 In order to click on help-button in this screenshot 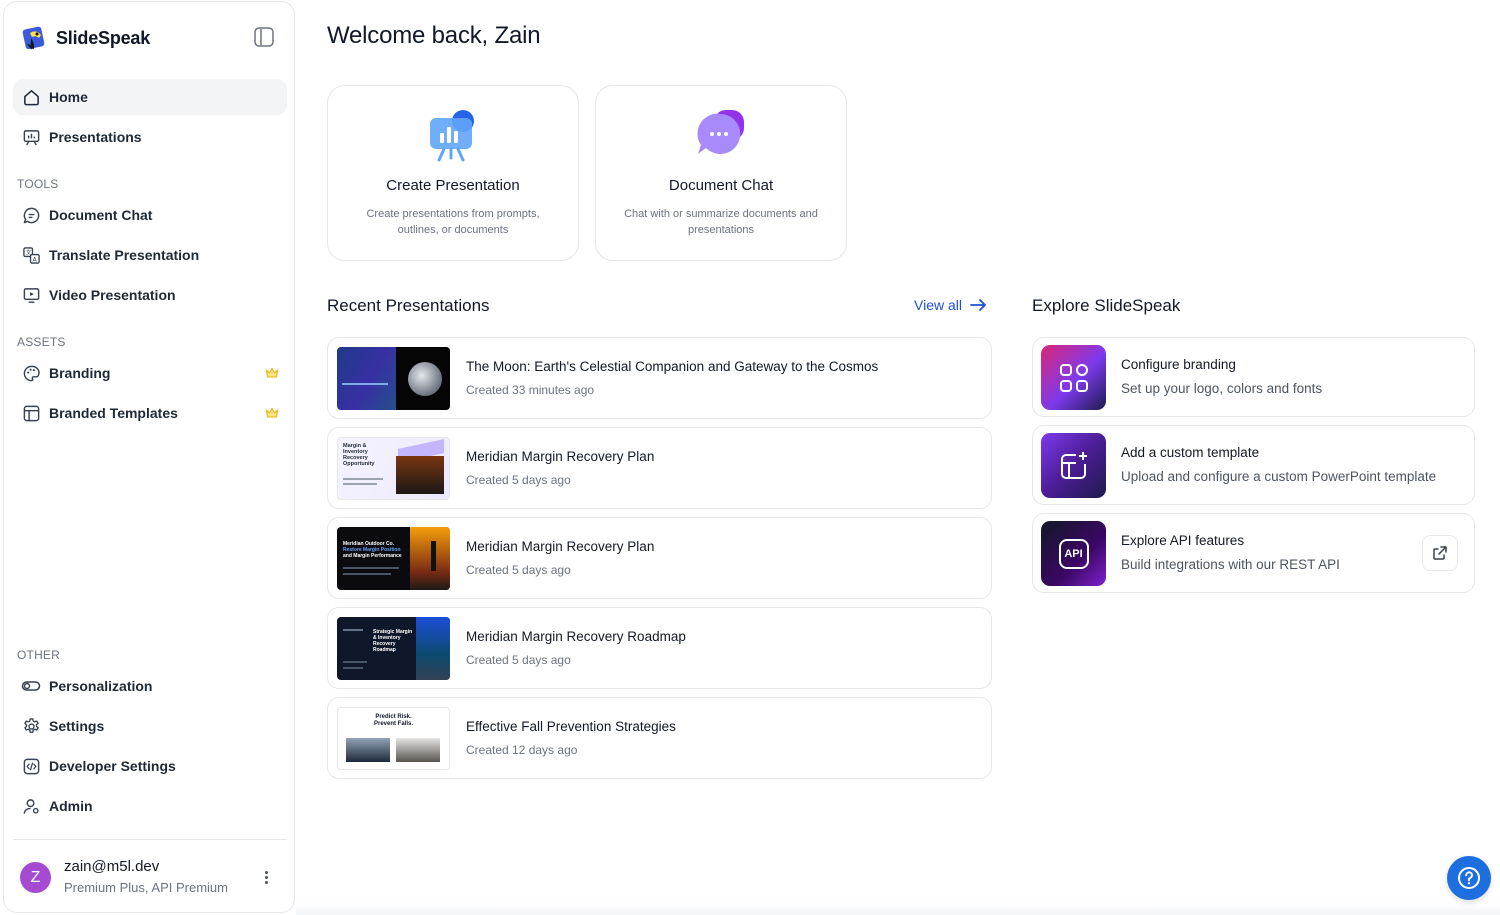, I will do `click(1469, 878)`.